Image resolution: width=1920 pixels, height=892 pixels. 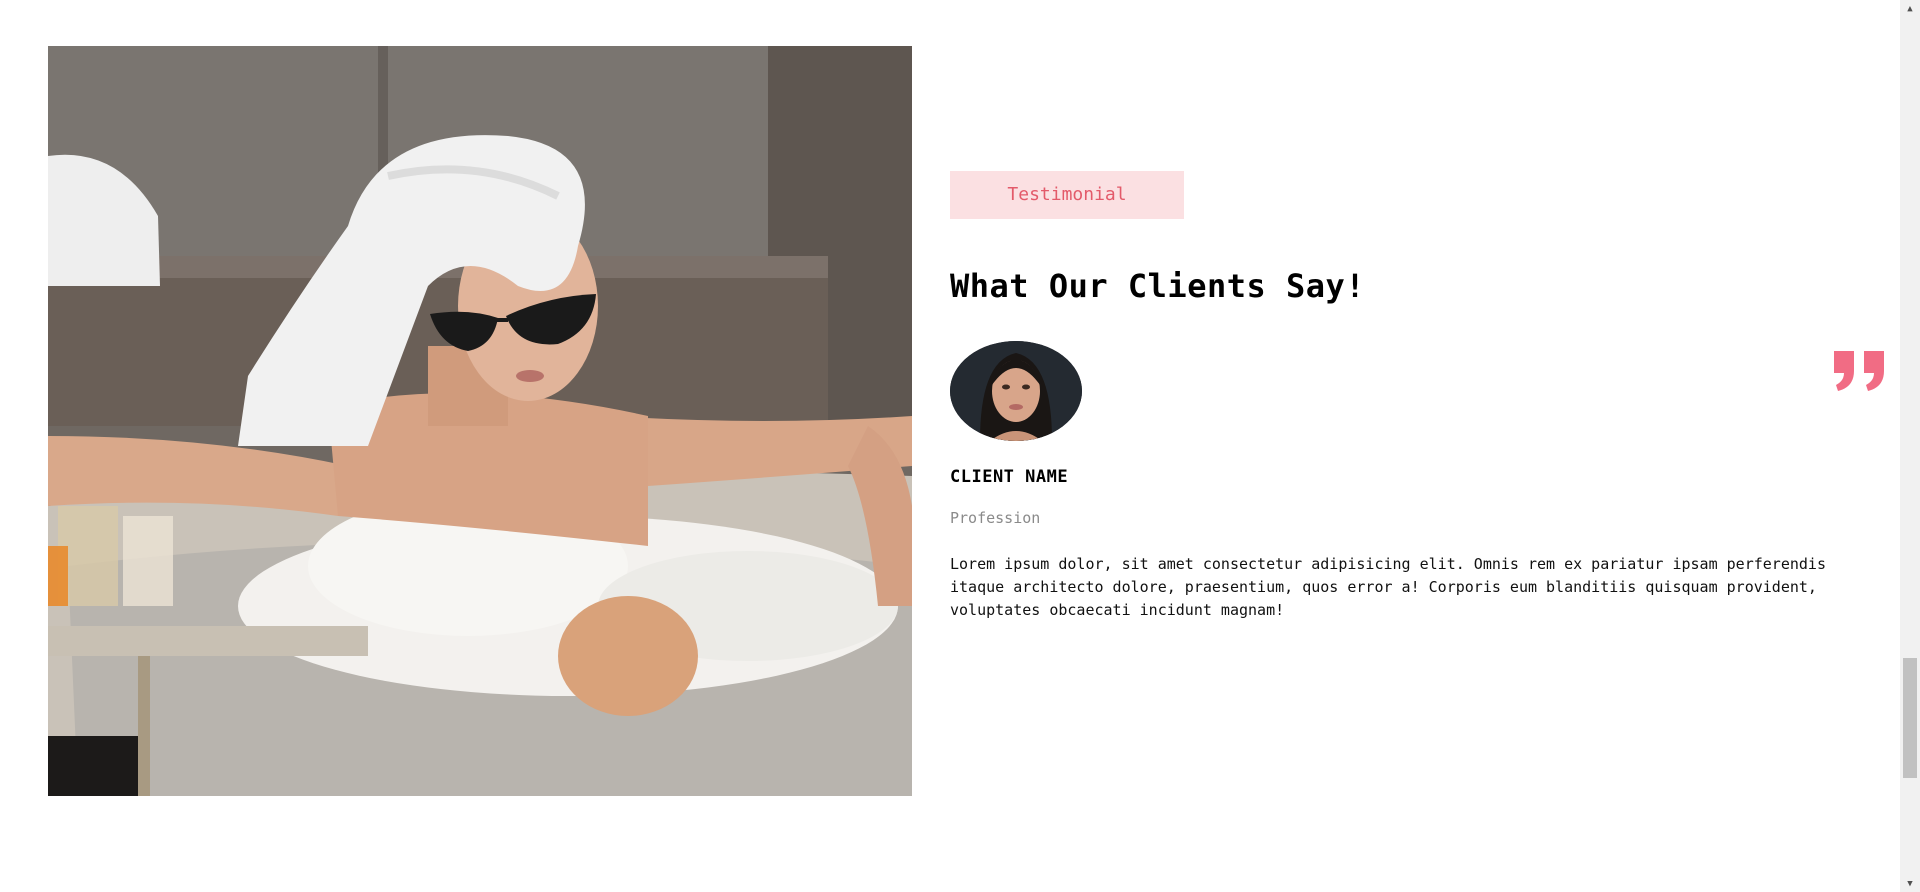 What do you see at coordinates (1067, 195) in the screenshot?
I see `testimonial-tag: Testimonial` at bounding box center [1067, 195].